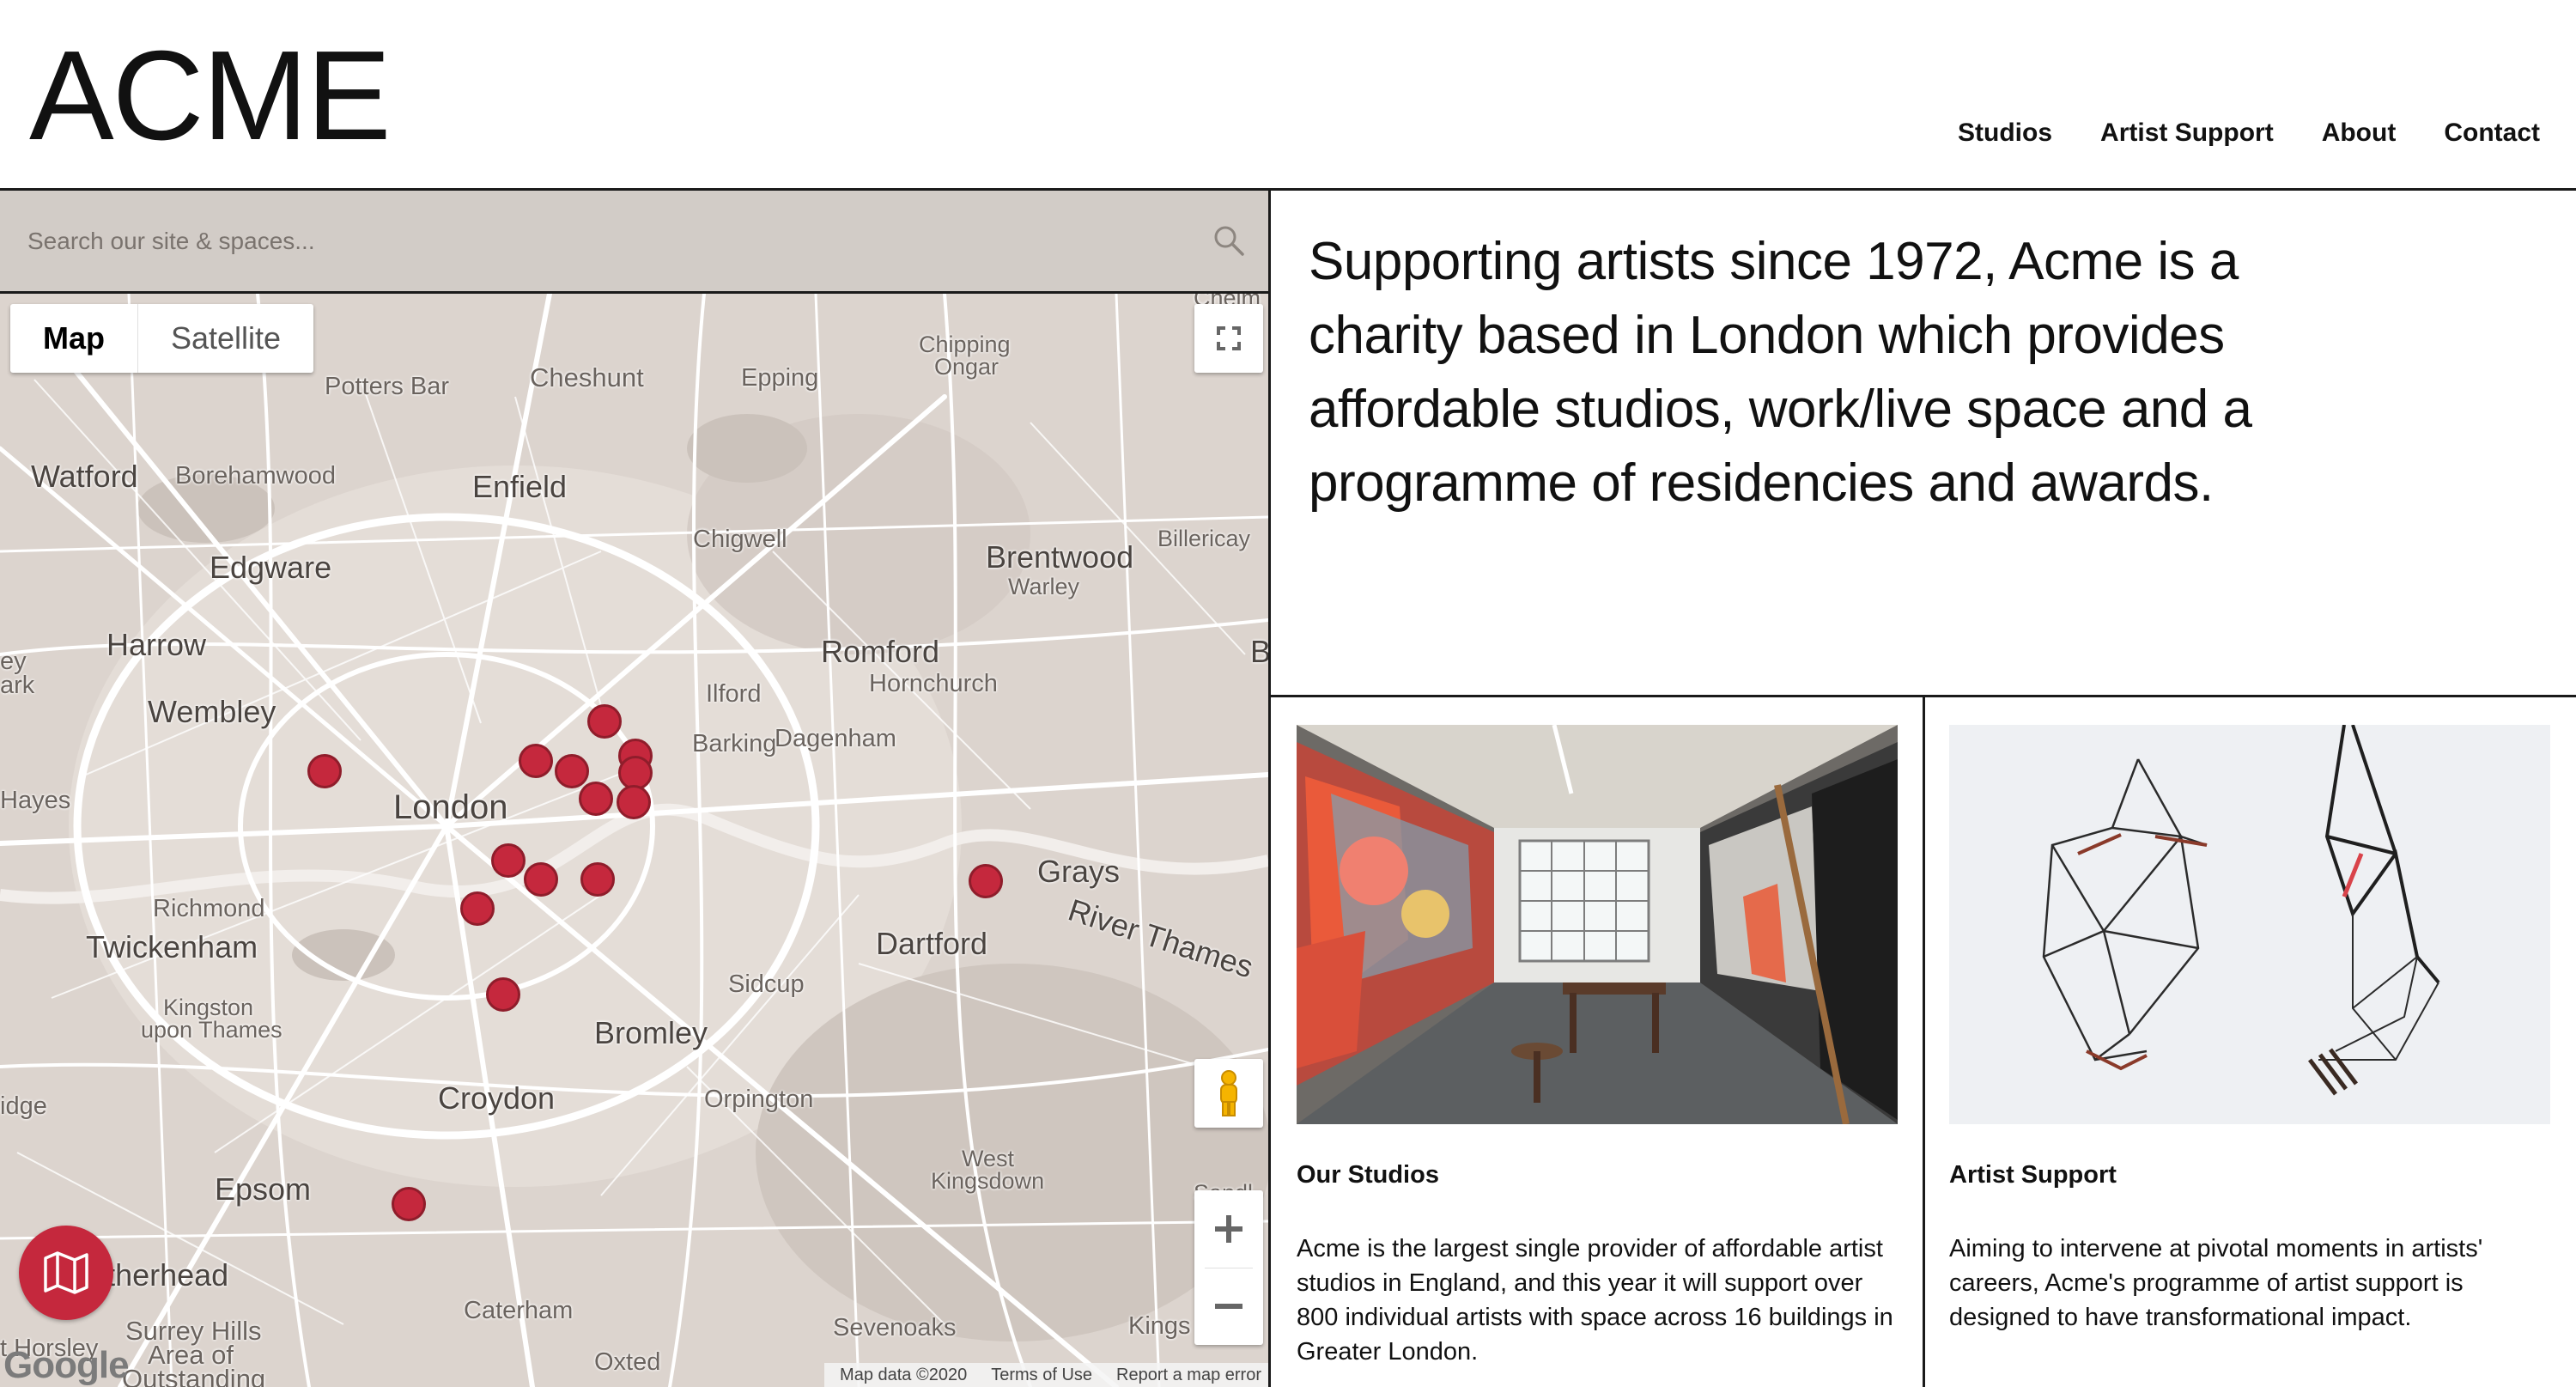 The height and width of the screenshot is (1387, 2576). What do you see at coordinates (13, 661) in the screenshot?
I see `map-label: ey` at bounding box center [13, 661].